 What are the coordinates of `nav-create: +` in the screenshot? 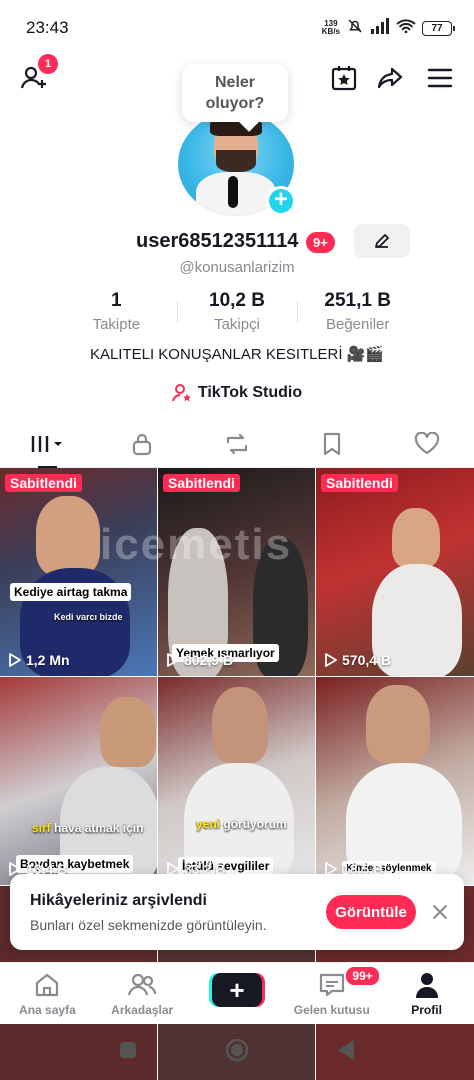 It's located at (237, 993).